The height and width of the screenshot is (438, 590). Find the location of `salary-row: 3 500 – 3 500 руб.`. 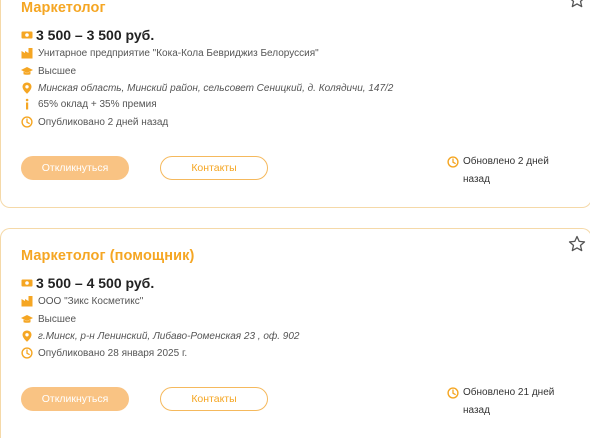

salary-row: 3 500 – 3 500 руб. is located at coordinates (87, 35).